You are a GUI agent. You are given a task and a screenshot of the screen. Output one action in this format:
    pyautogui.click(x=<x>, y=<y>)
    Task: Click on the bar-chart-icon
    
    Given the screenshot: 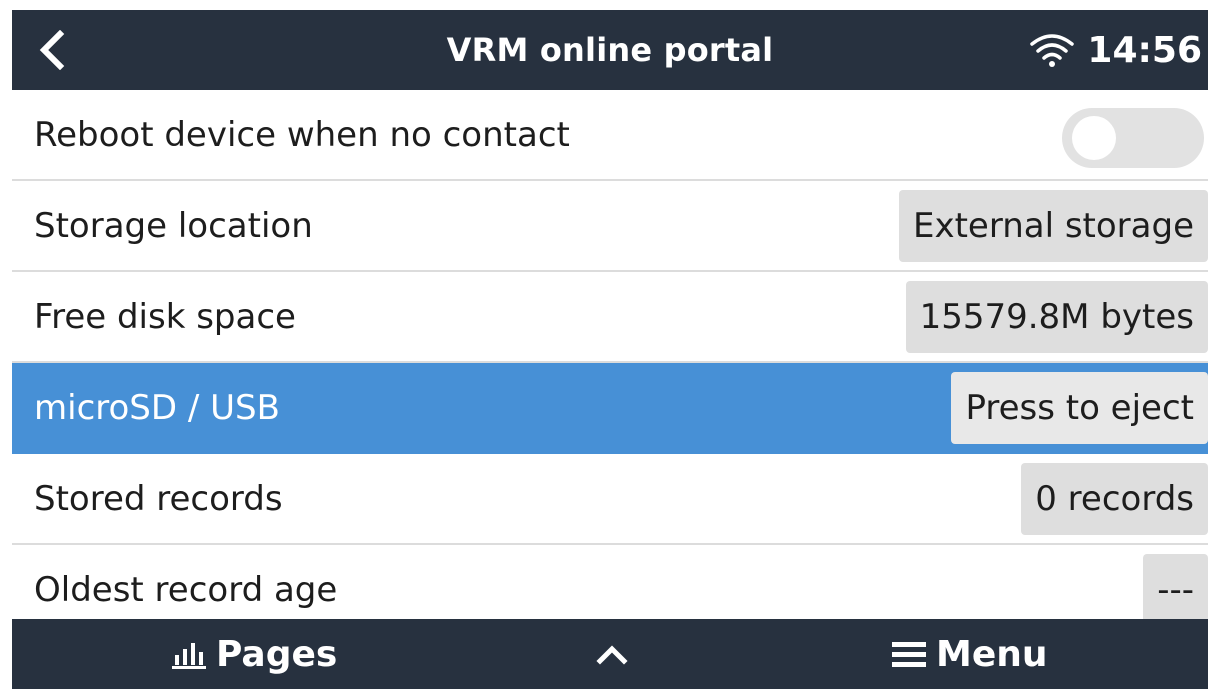 What is the action you would take?
    pyautogui.click(x=189, y=656)
    